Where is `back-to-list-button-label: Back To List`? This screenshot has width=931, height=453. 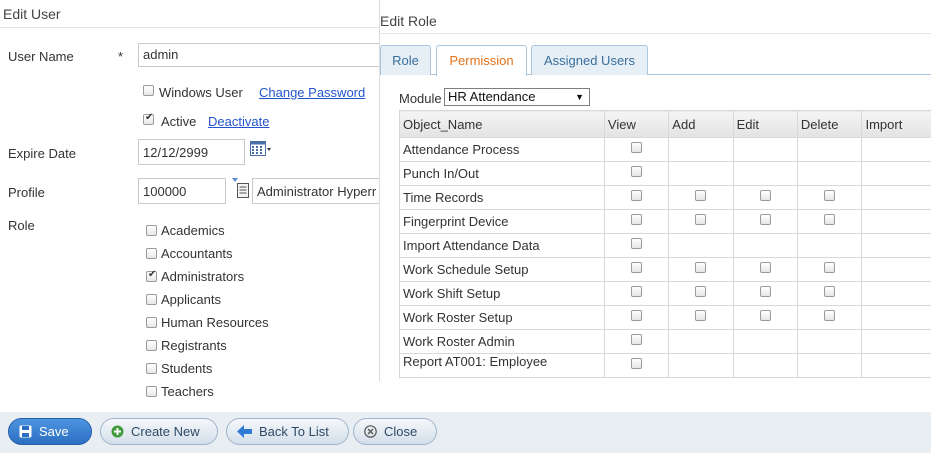
back-to-list-button-label: Back To List is located at coordinates (294, 431).